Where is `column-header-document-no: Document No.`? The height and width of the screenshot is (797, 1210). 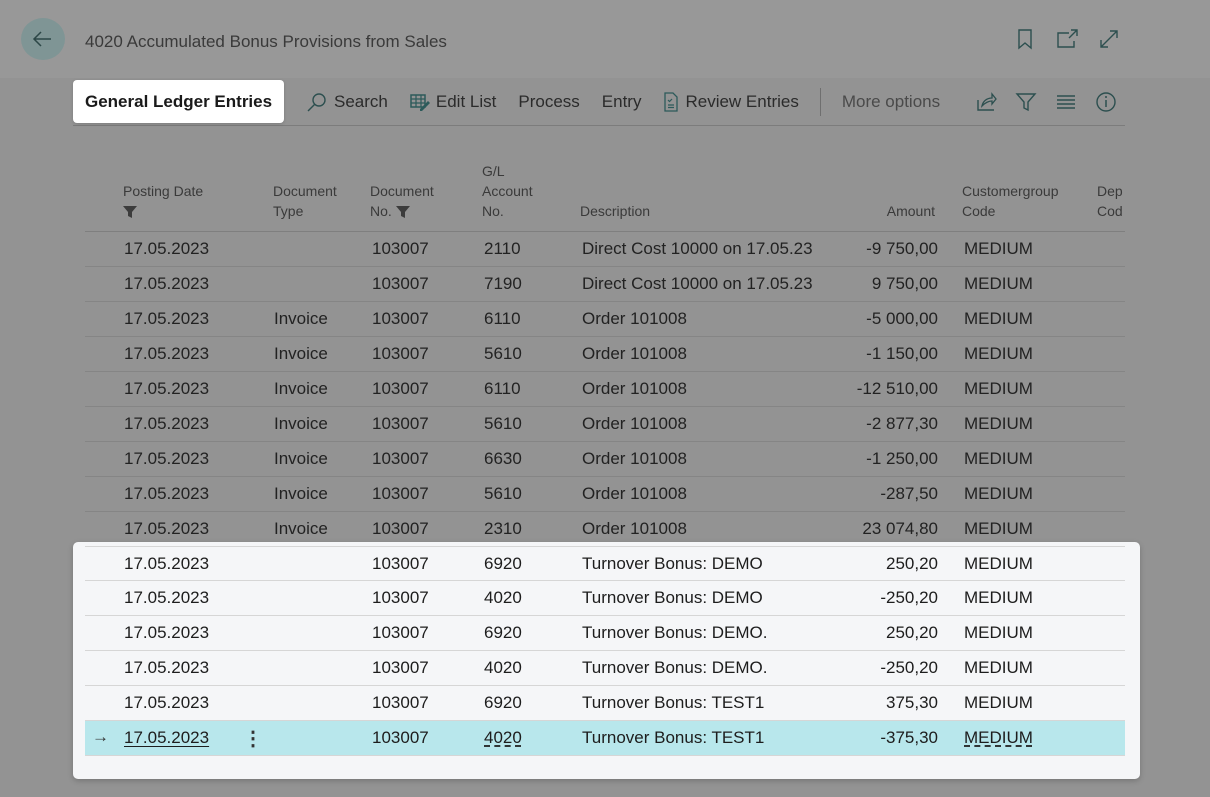 column-header-document-no: Document No. is located at coordinates (402, 201).